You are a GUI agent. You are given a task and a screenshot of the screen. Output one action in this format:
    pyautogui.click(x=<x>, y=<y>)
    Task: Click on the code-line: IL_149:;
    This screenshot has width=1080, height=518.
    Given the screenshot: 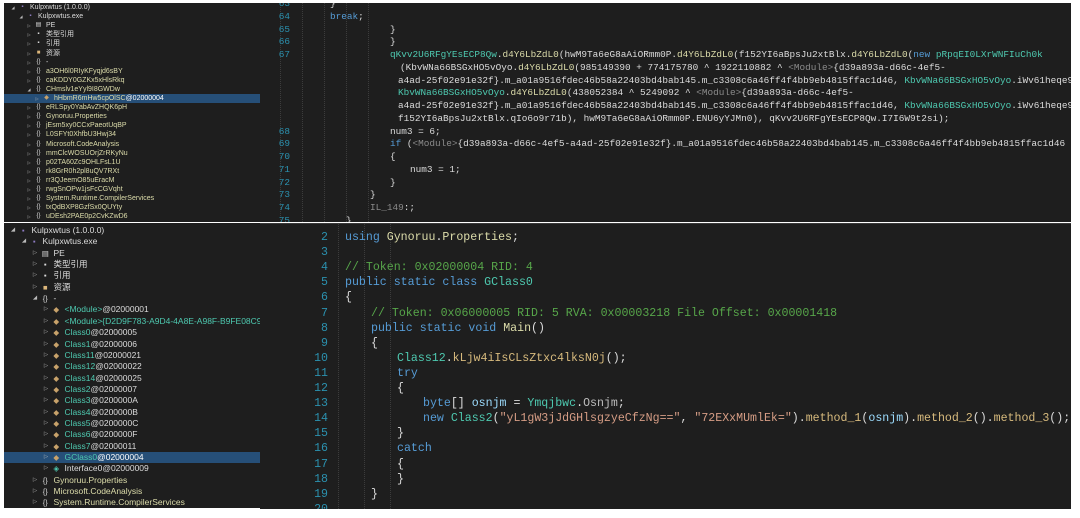 What is the action you would take?
    pyautogui.click(x=392, y=208)
    